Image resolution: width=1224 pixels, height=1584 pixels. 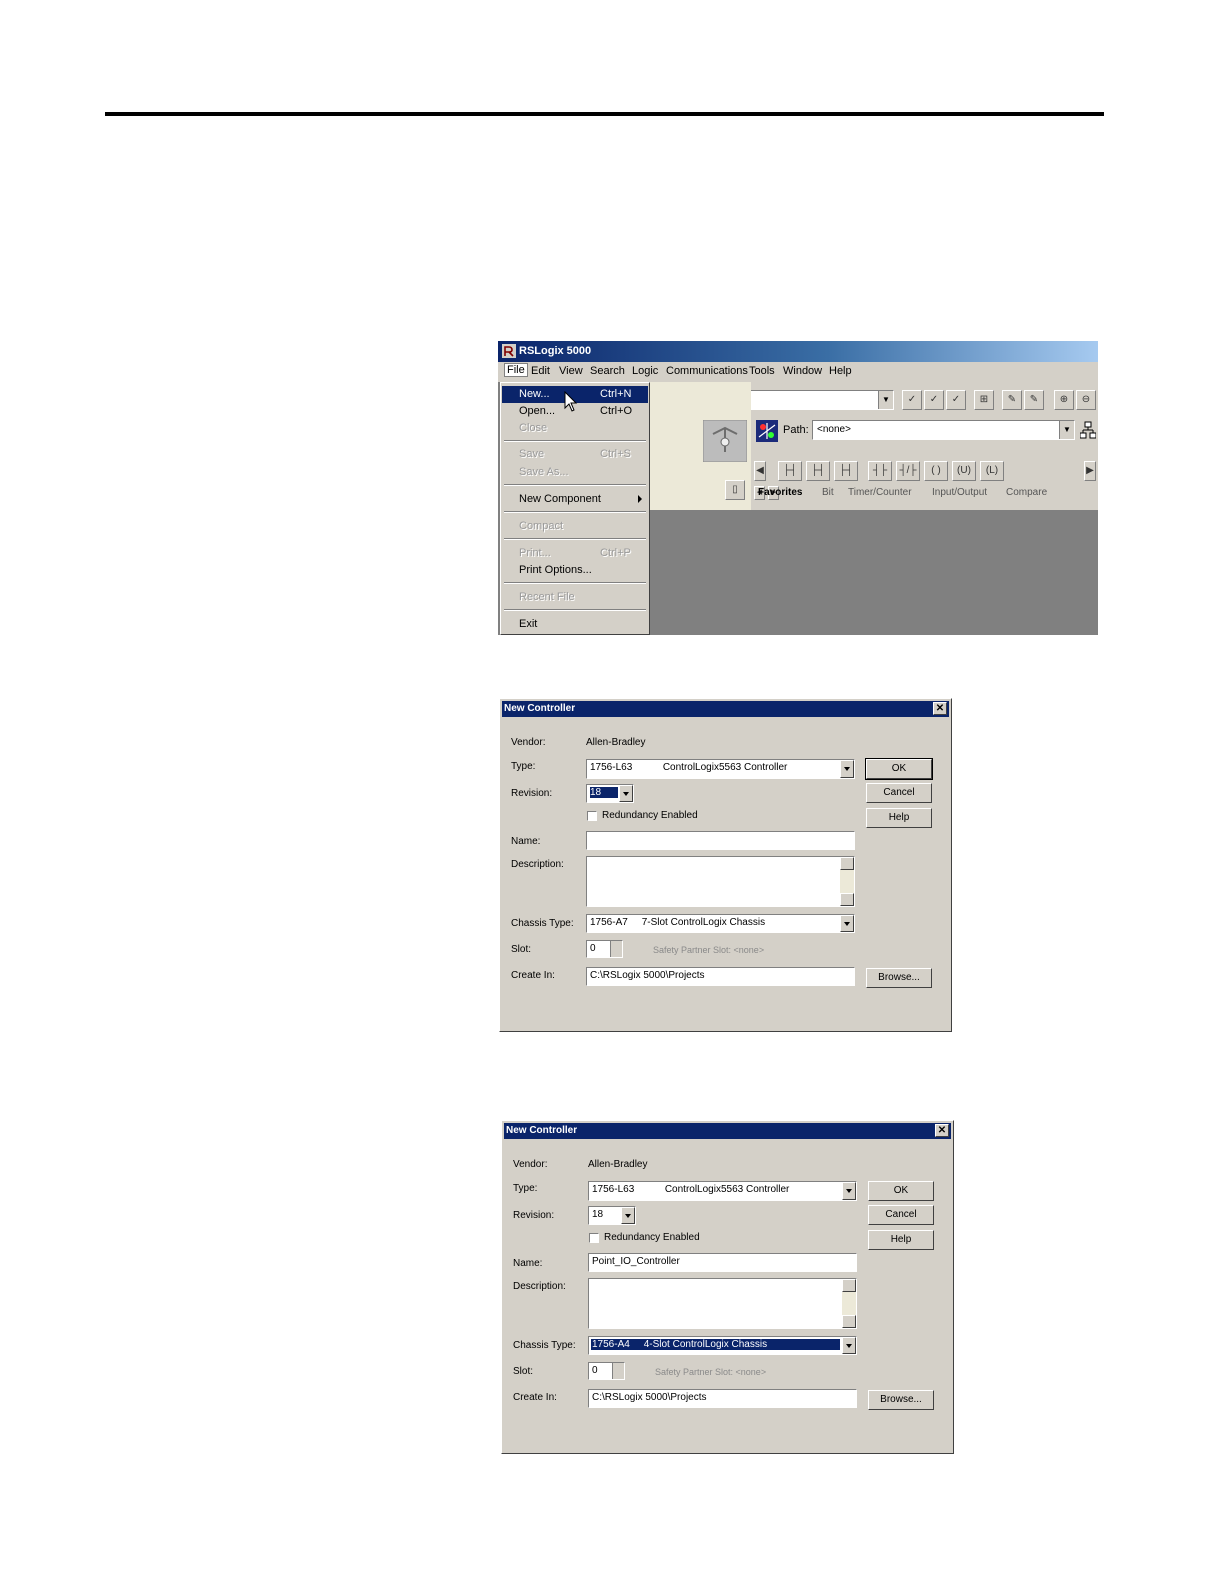 I want to click on menu-item-compact: Compact, so click(x=575, y=526).